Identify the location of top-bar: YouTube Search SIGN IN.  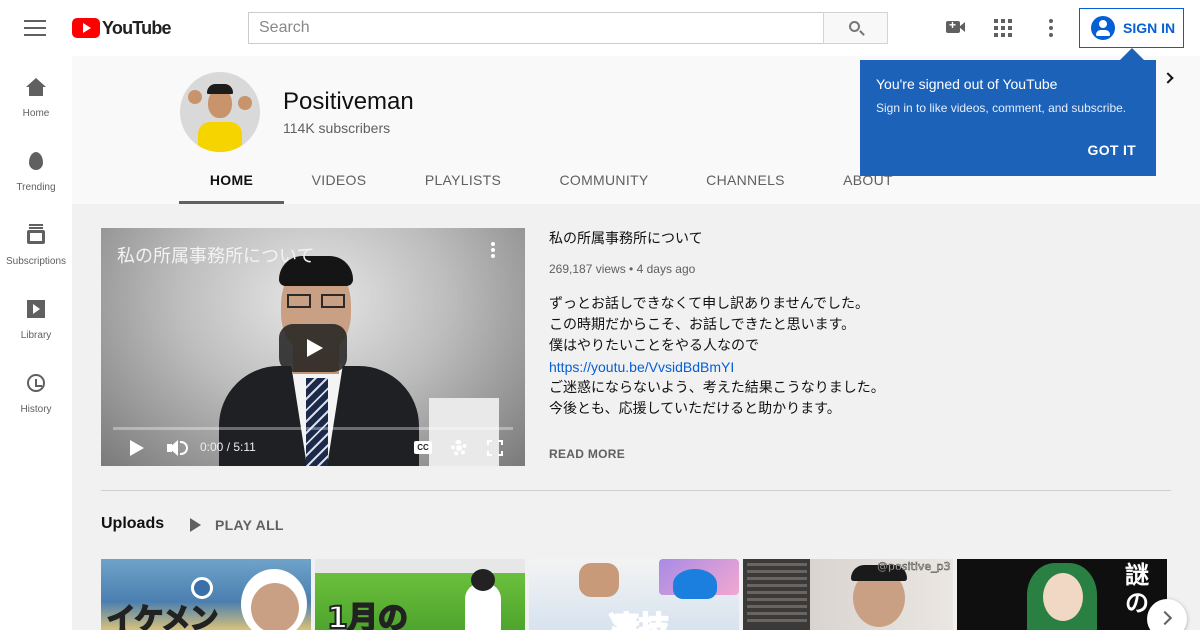
(600, 28).